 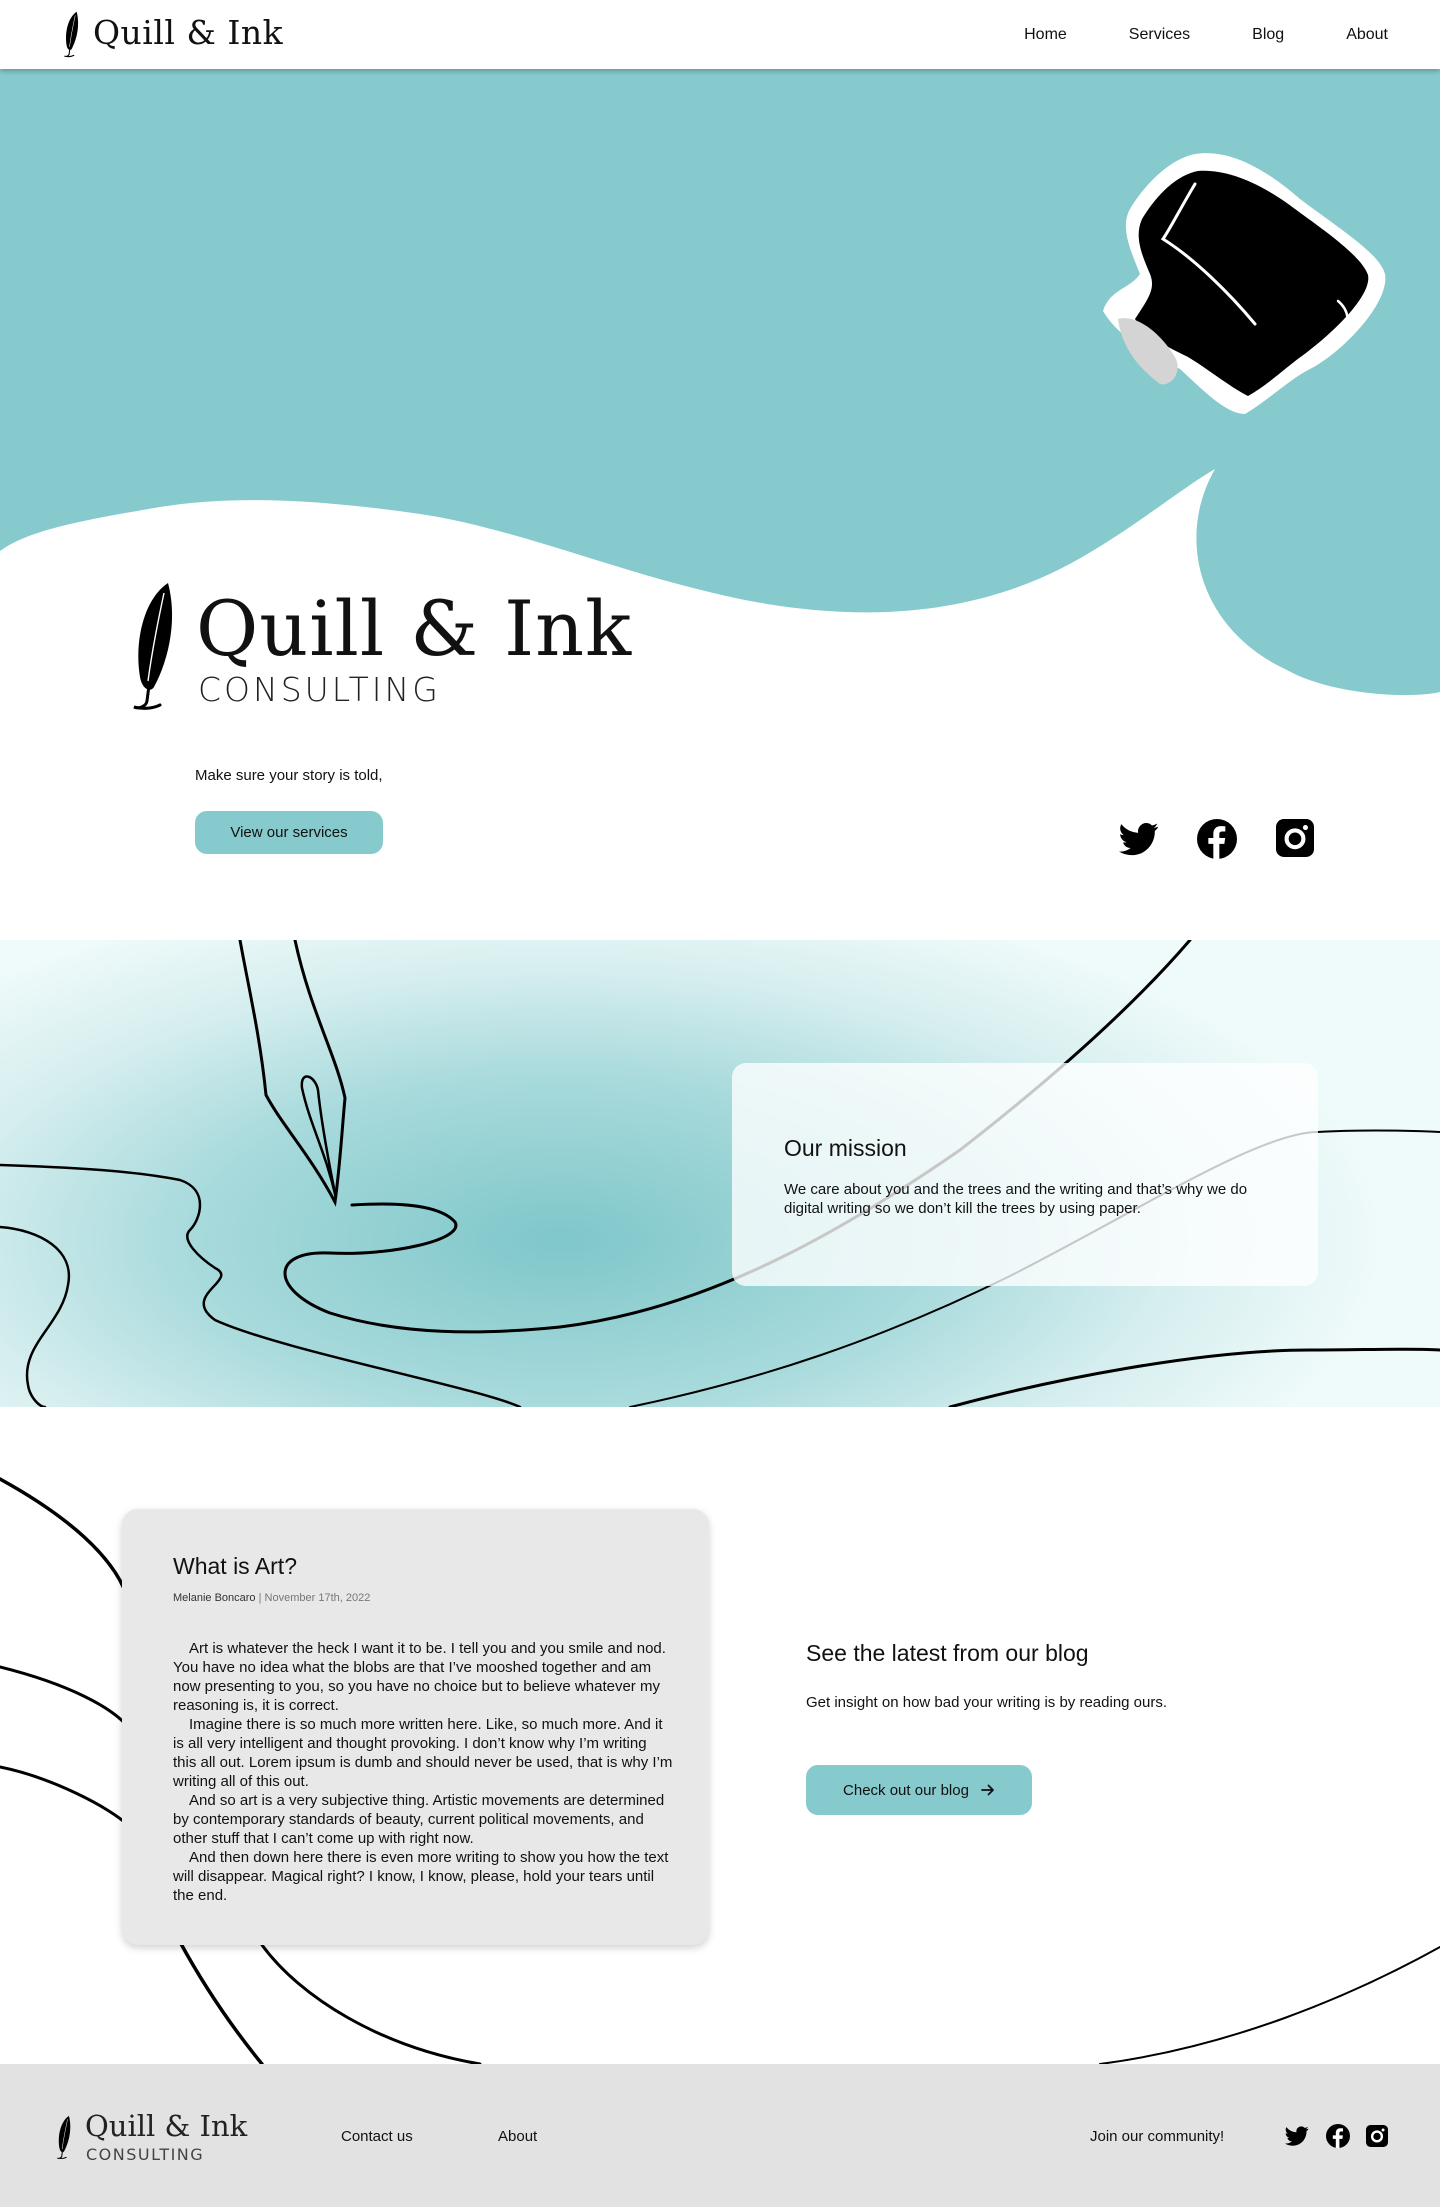 What do you see at coordinates (517, 2136) in the screenshot?
I see `footer-link-about: About` at bounding box center [517, 2136].